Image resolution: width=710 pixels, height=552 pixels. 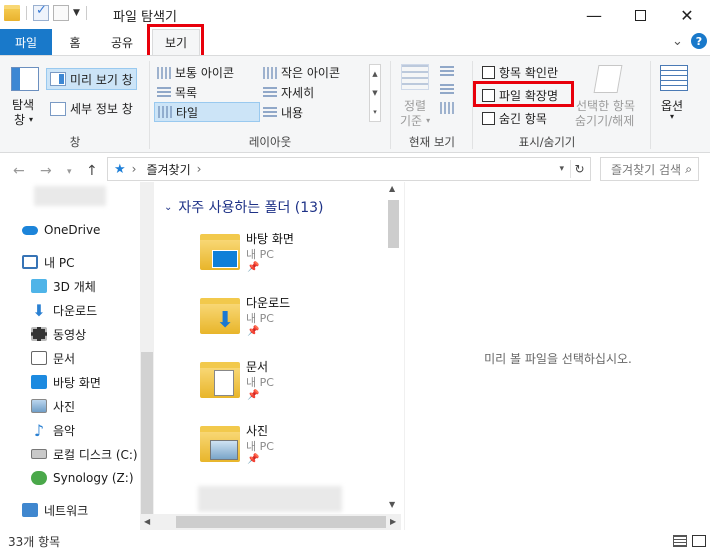 What do you see at coordinates (295, 388) in the screenshot?
I see `list-item: 문서 내 PC 📌` at bounding box center [295, 388].